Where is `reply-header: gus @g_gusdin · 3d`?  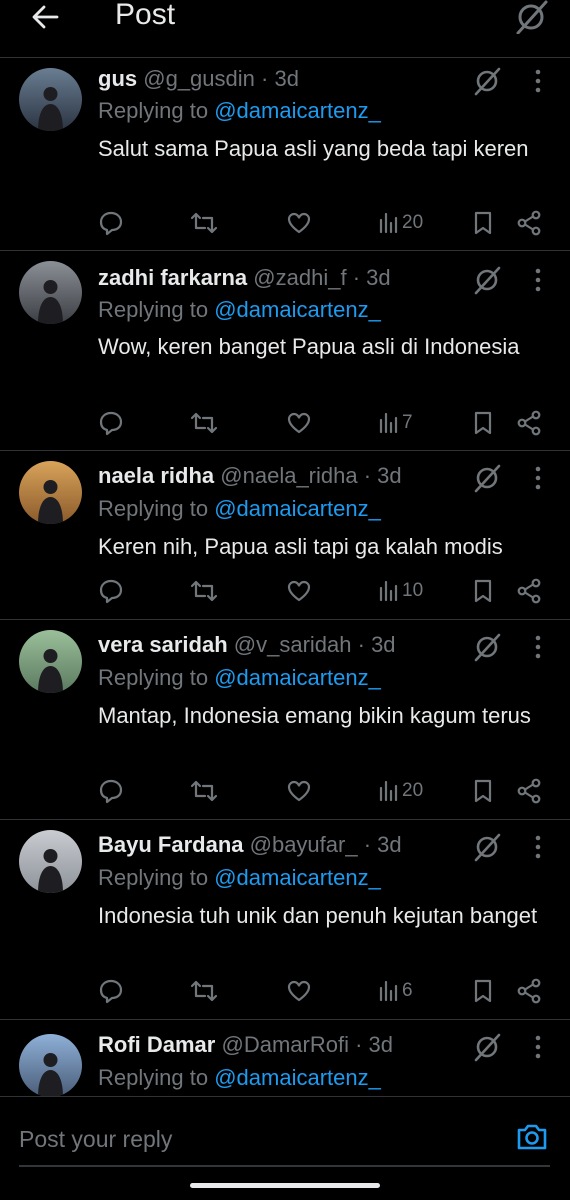 reply-header: gus @g_gusdin · 3d is located at coordinates (198, 79).